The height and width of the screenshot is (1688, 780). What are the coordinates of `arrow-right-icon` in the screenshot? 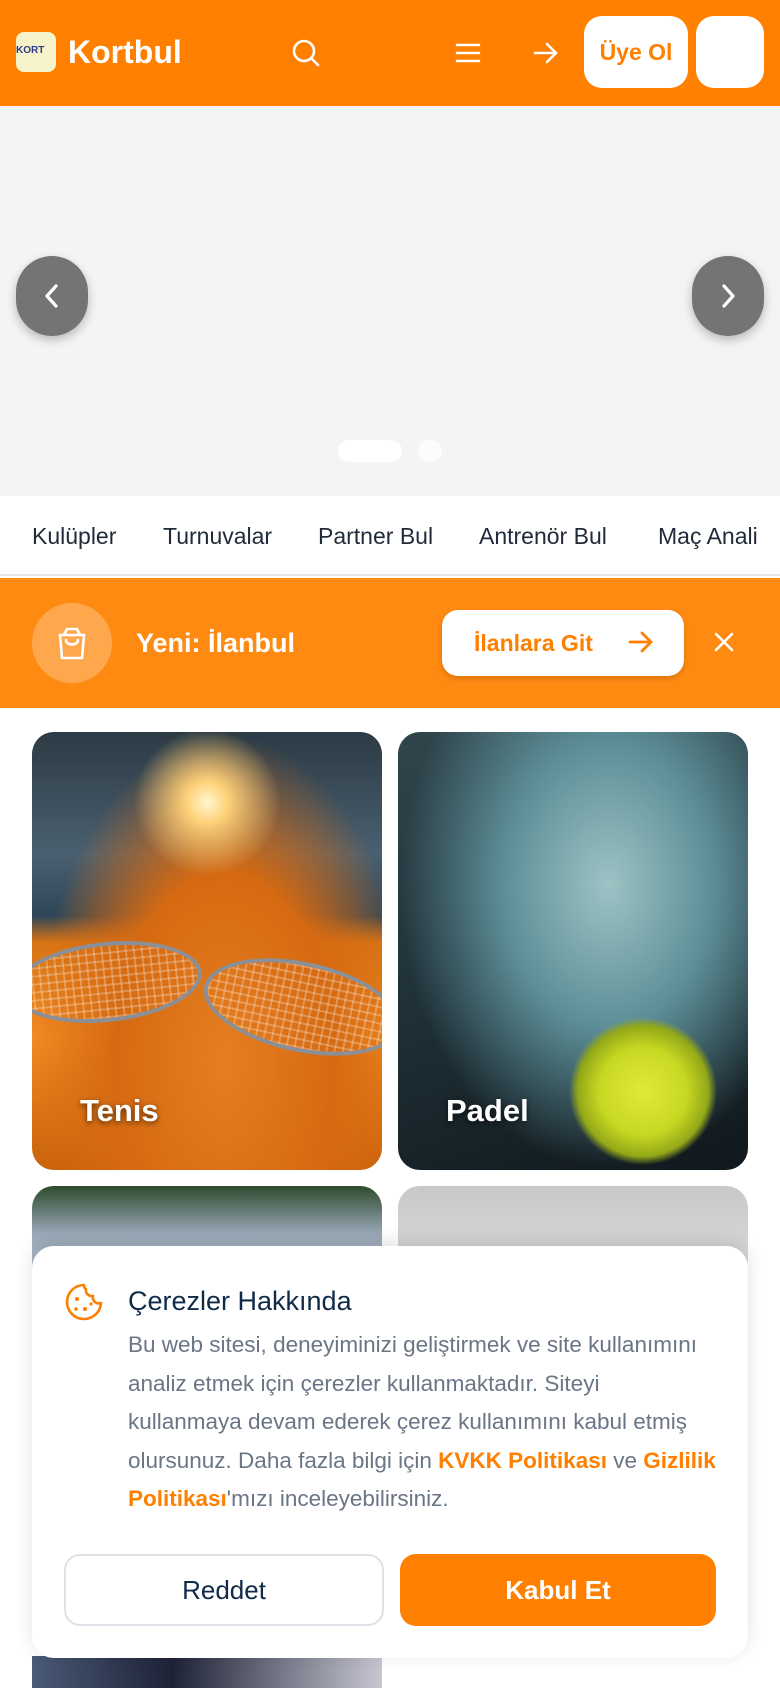 It's located at (640, 642).